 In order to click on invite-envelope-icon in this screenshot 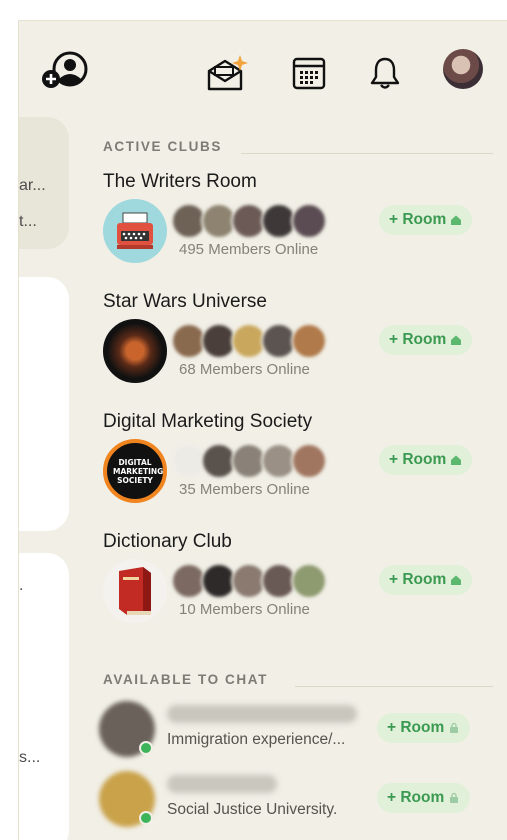, I will do `click(227, 73)`.